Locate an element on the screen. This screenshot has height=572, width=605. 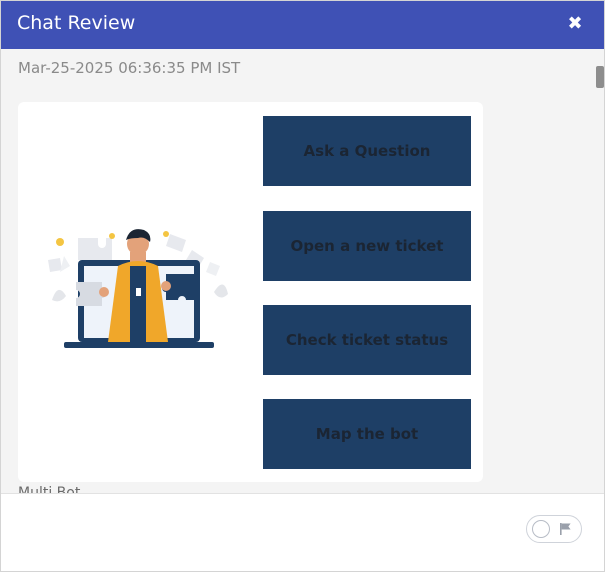
close-icon: ✖ is located at coordinates (575, 23).